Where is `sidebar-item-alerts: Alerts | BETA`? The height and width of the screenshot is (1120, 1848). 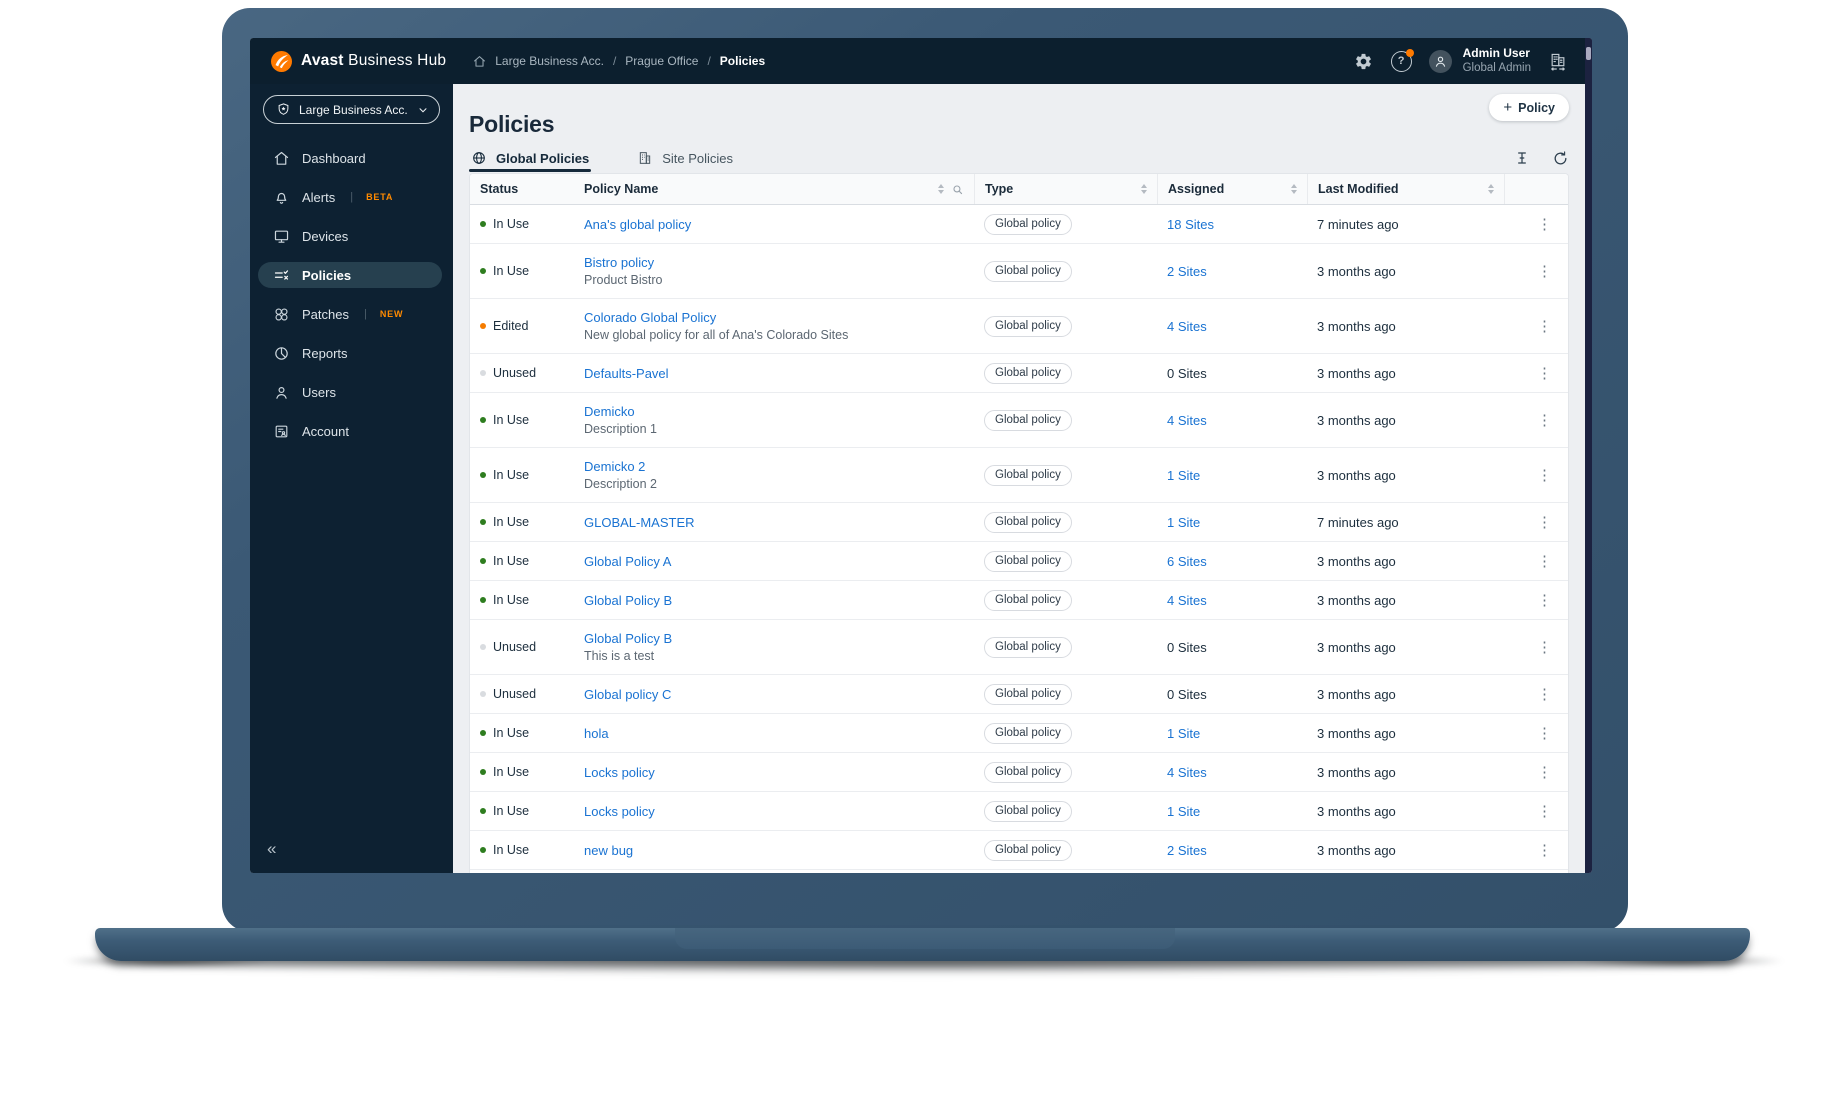
sidebar-item-alerts: Alerts | BETA is located at coordinates (350, 197).